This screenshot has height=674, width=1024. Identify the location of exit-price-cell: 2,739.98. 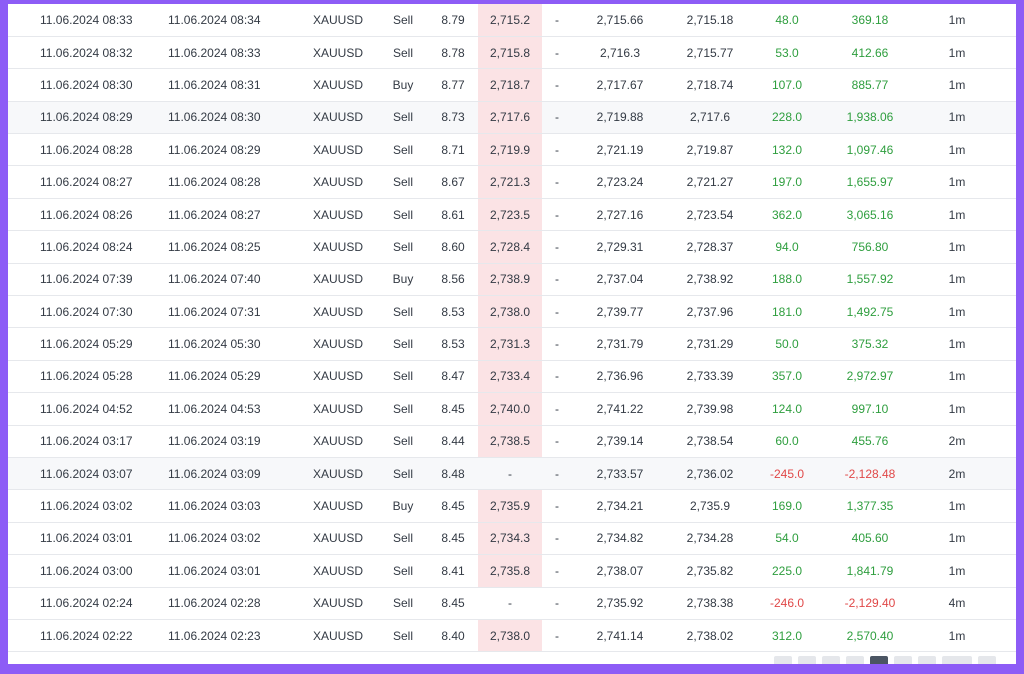
(710, 408).